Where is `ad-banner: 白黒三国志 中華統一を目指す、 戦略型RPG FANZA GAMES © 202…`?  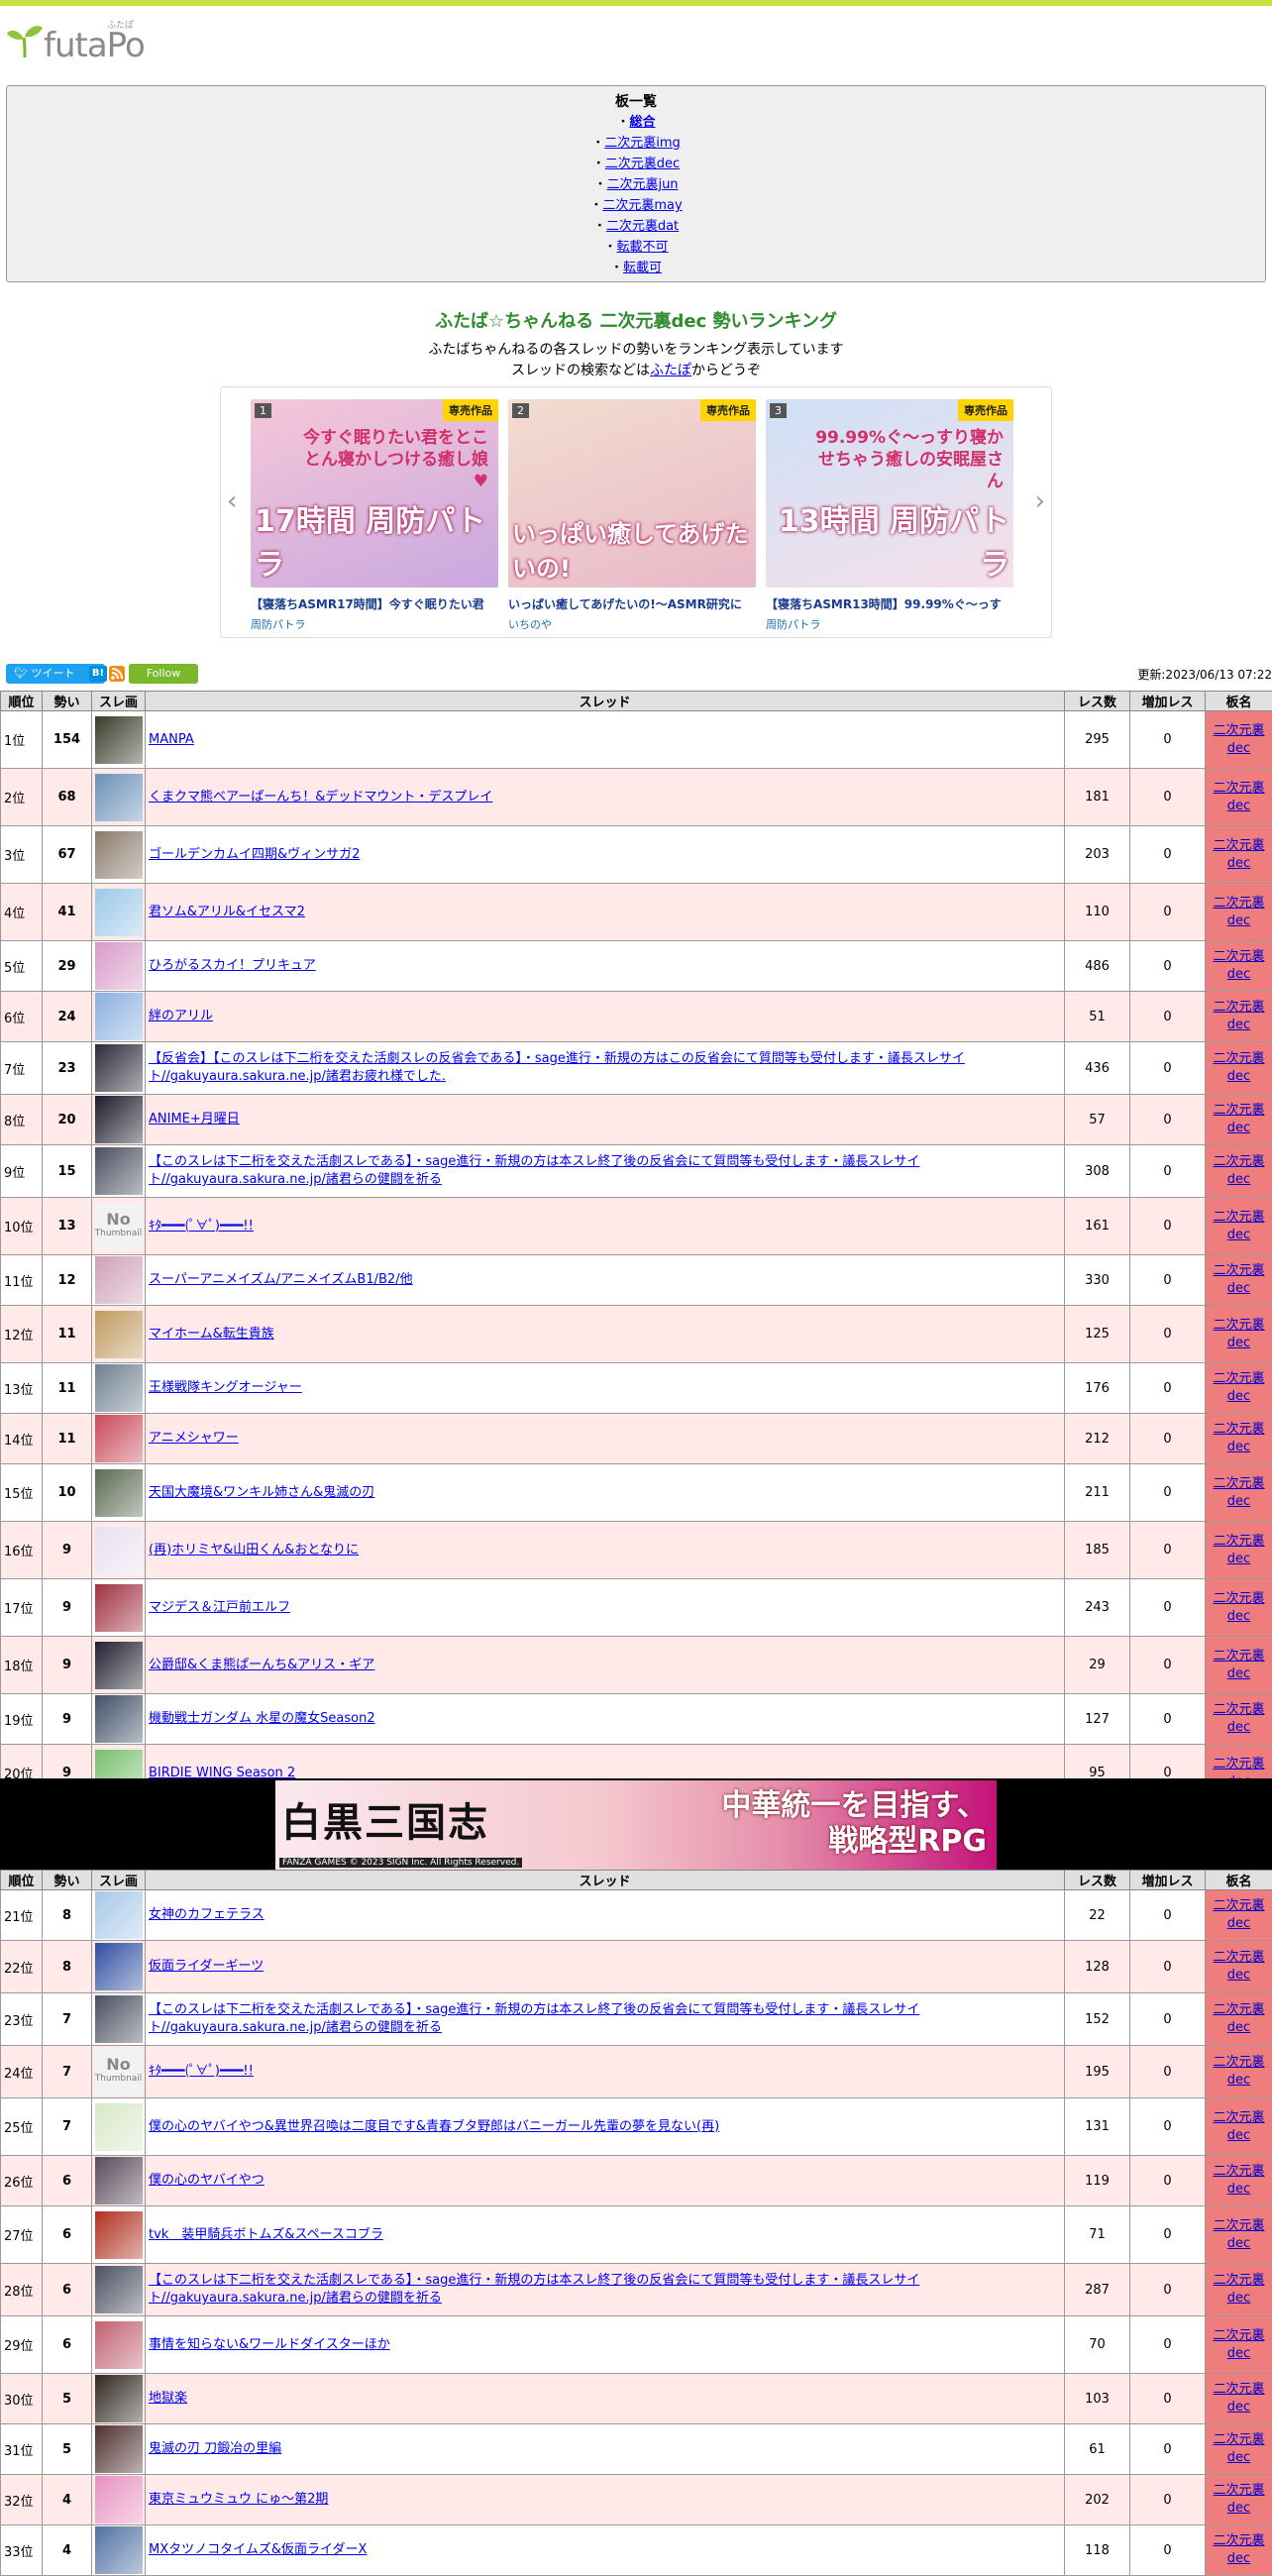
ad-banner: 白黒三国志 中華統一を目指す、 戦略型RPG FANZA GAMES © 202… is located at coordinates (636, 1825).